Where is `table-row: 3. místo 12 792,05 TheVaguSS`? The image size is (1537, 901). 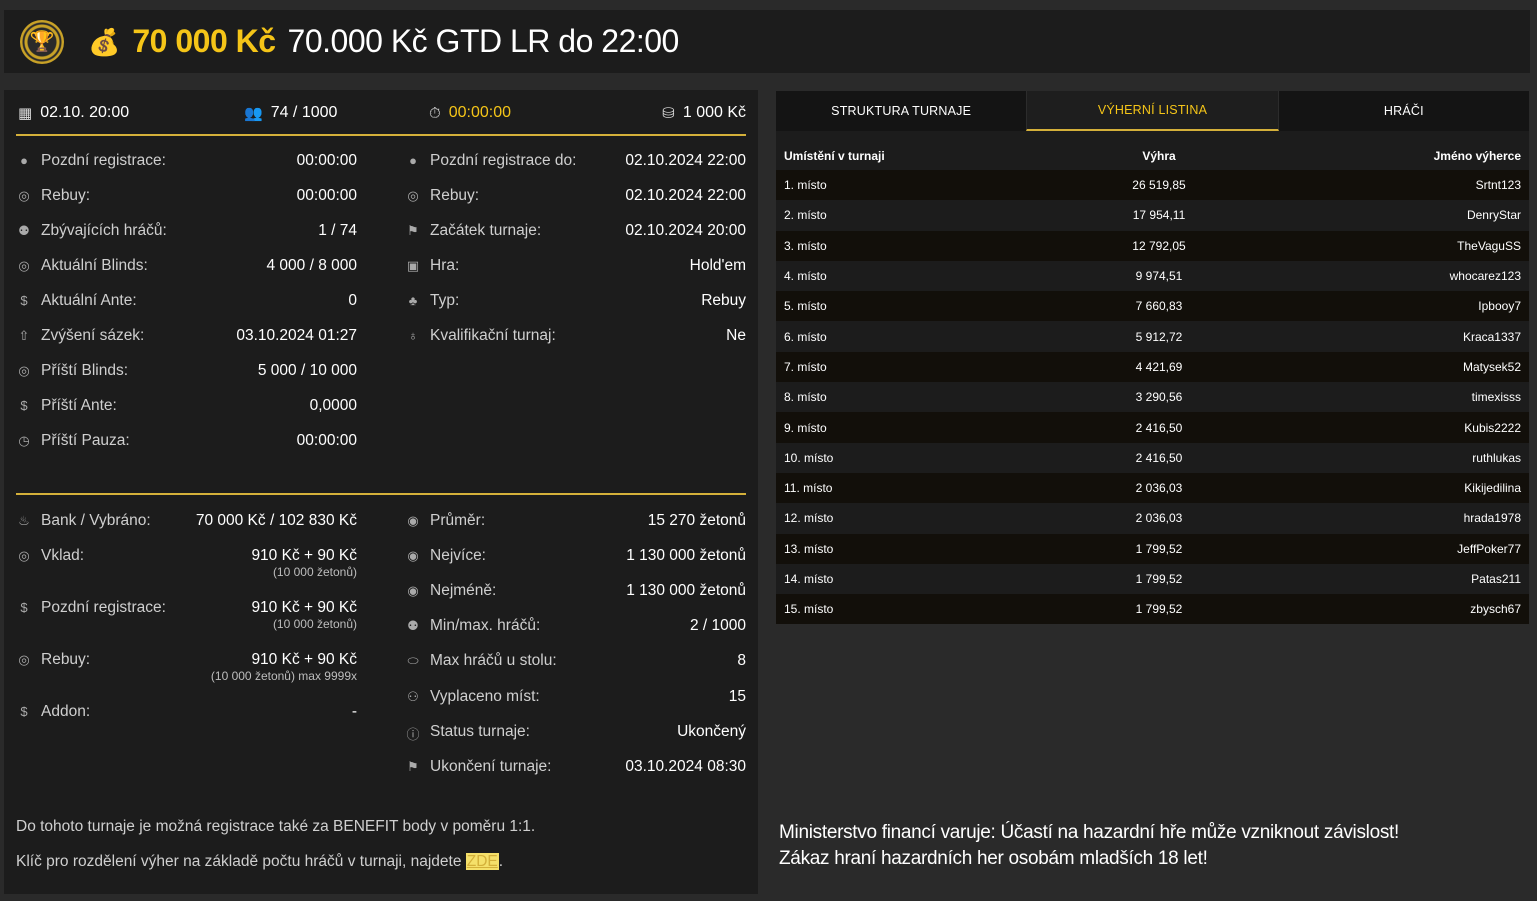
table-row: 3. místo 12 792,05 TheVaguSS is located at coordinates (1152, 245).